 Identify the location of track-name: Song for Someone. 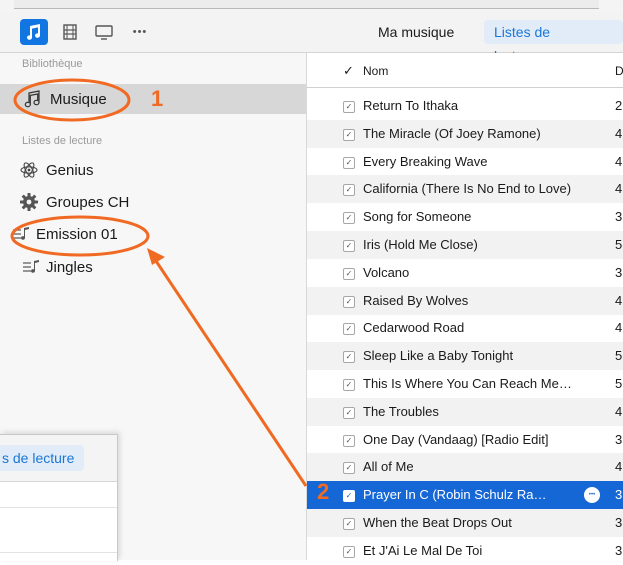
(417, 217).